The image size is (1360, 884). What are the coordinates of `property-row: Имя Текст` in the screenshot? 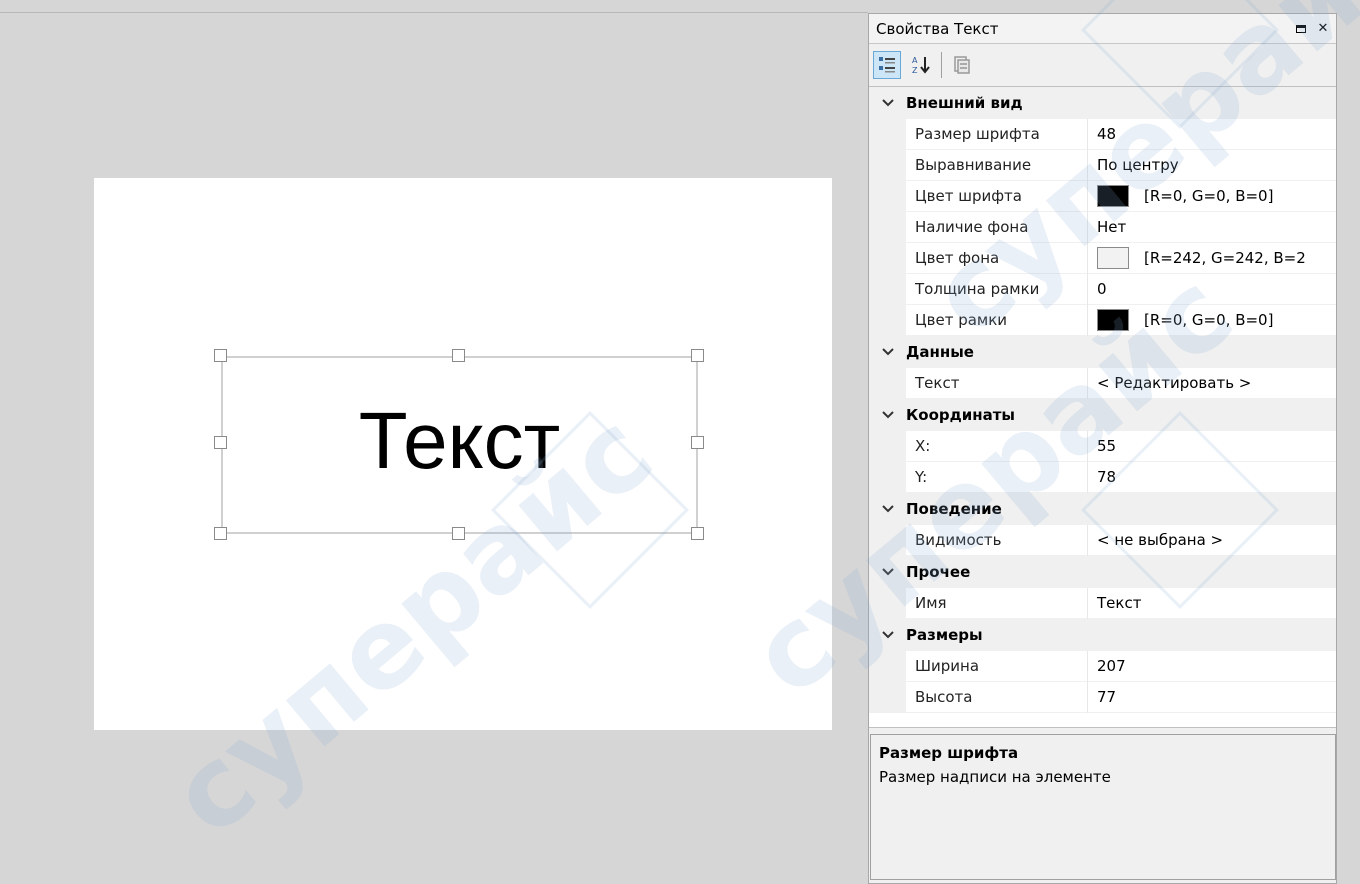 It's located at (1102, 603).